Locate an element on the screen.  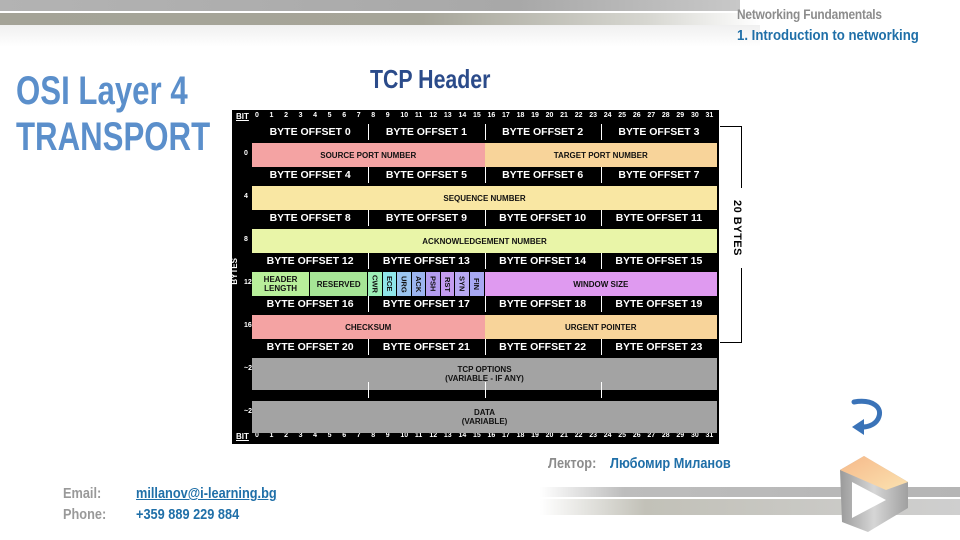
byte-offset-label: BYTE OFFSET 20 is located at coordinates (310, 347).